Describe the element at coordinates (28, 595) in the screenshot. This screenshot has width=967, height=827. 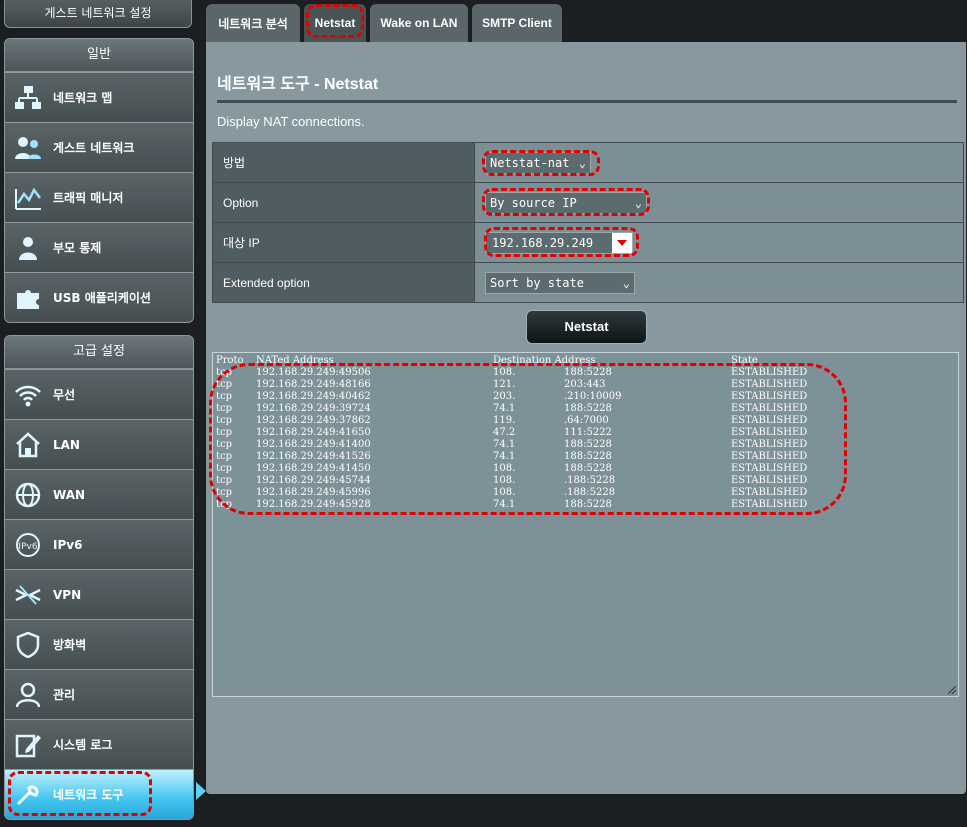
I see `vpn-icon` at that location.